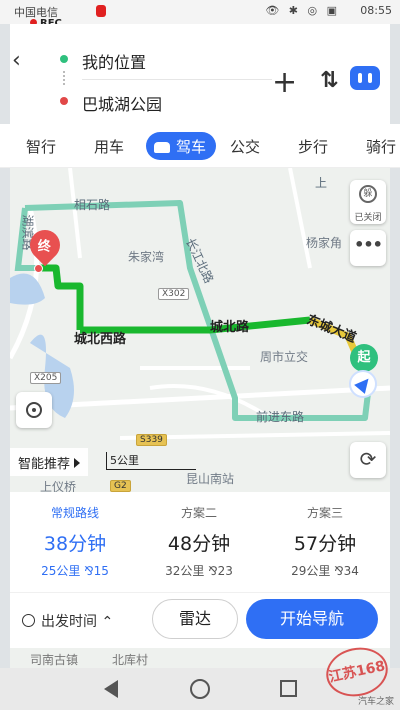 Image resolution: width=400 pixels, height=710 pixels. Describe the element at coordinates (321, 183) in the screenshot. I see `map-road-label: 上` at that location.